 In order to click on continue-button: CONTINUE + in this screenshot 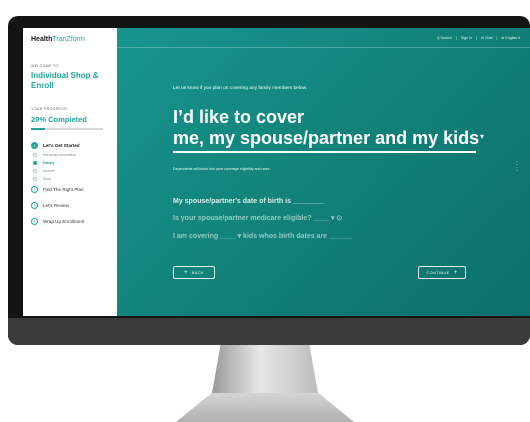, I will do `click(442, 272)`.